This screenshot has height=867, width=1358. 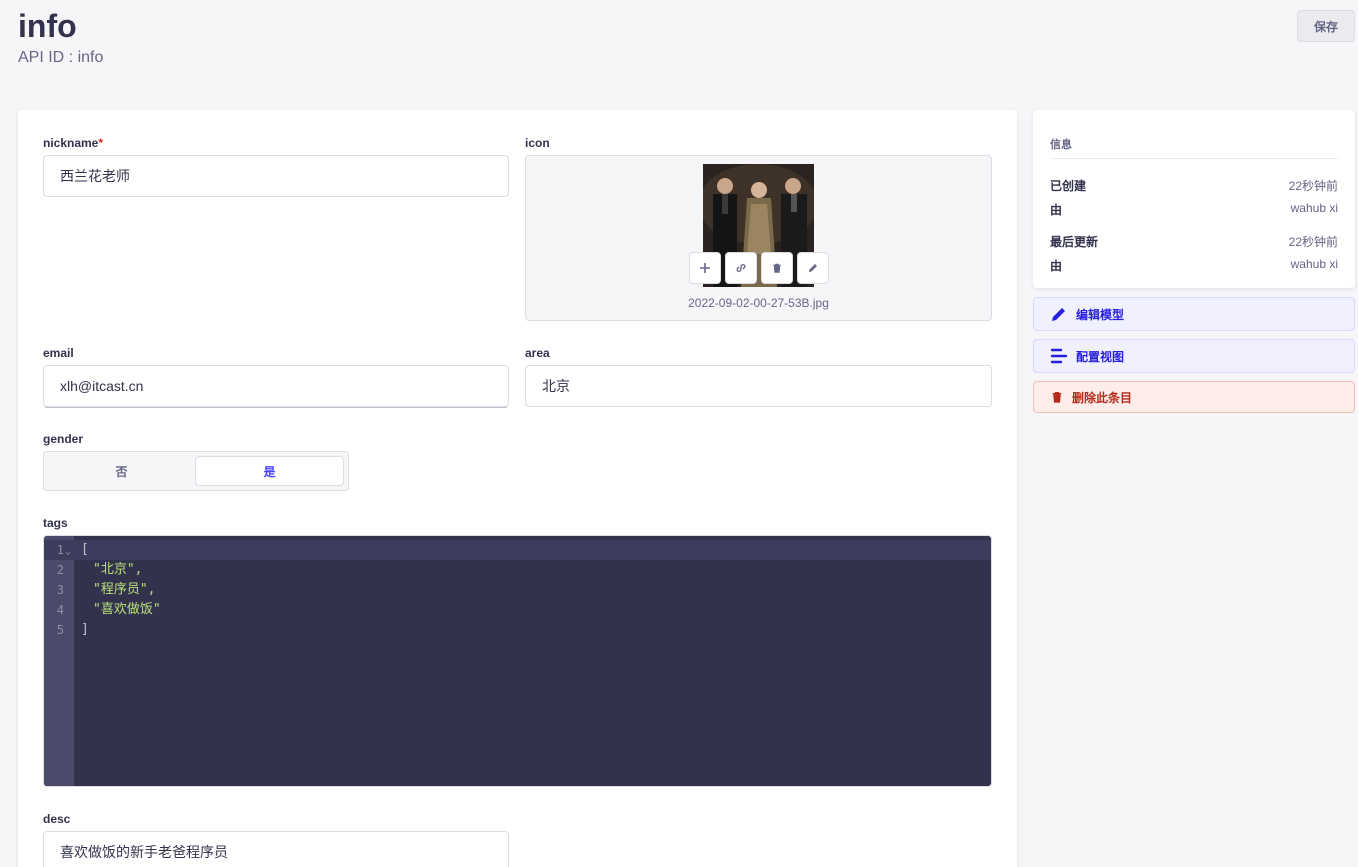 I want to click on created-by-value: wahub xi, so click(x=1314, y=208).